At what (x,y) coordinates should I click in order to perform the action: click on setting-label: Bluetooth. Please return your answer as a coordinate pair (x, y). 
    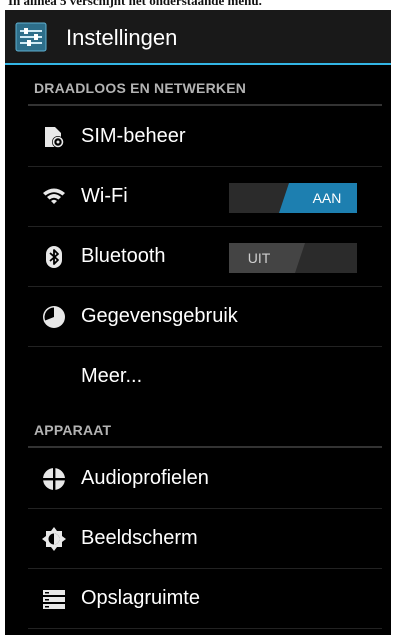
    Looking at the image, I should click on (123, 256).